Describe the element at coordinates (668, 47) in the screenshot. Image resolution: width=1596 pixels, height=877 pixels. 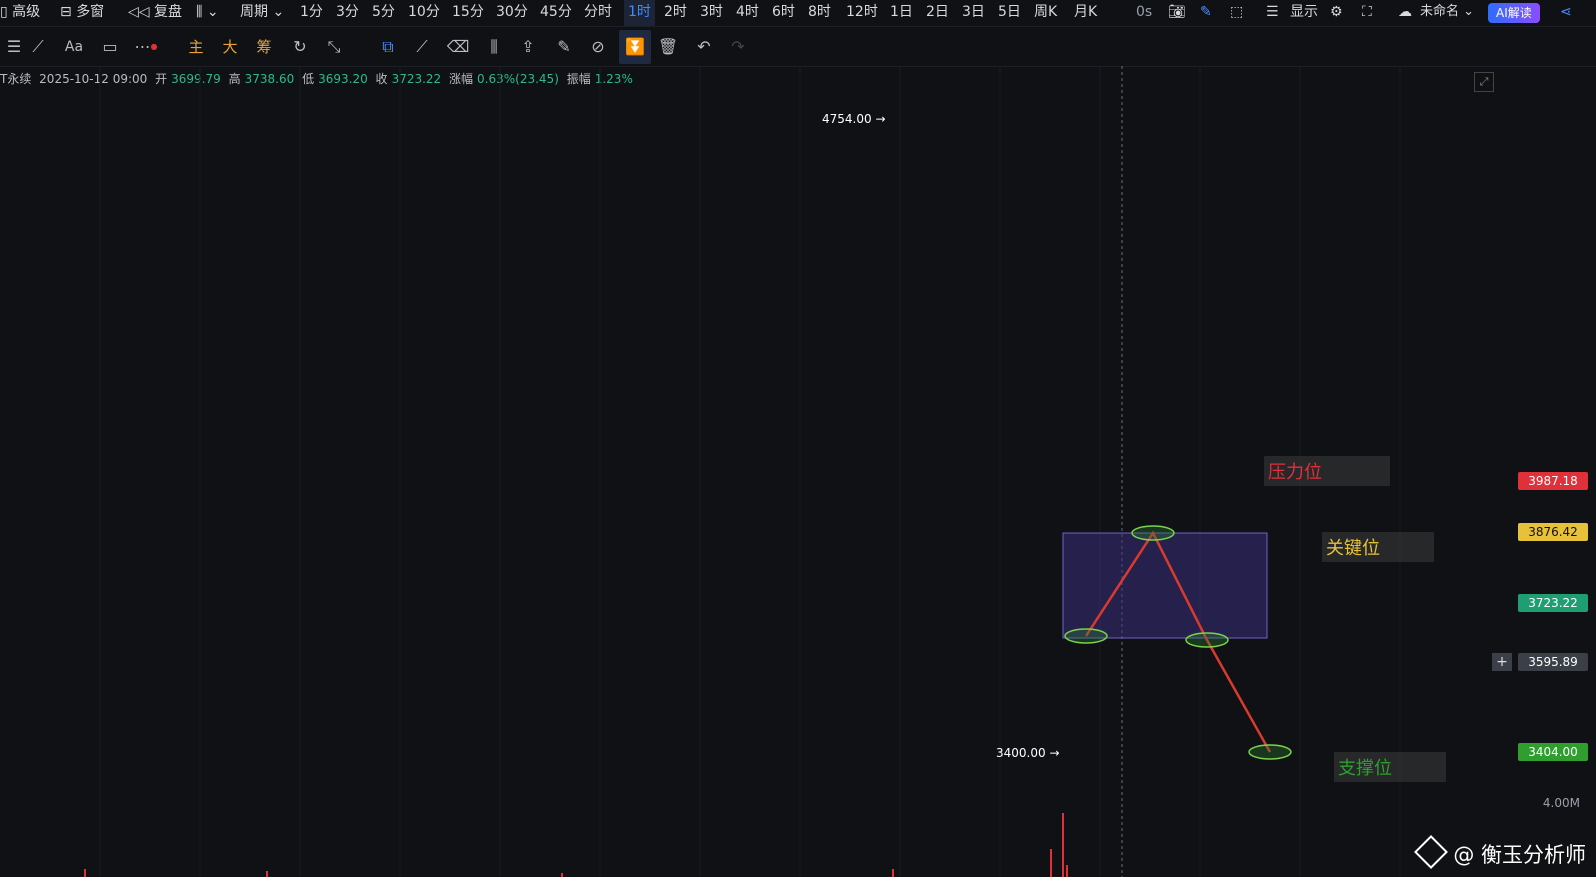
I see `trash-icon: 🗑︎` at that location.